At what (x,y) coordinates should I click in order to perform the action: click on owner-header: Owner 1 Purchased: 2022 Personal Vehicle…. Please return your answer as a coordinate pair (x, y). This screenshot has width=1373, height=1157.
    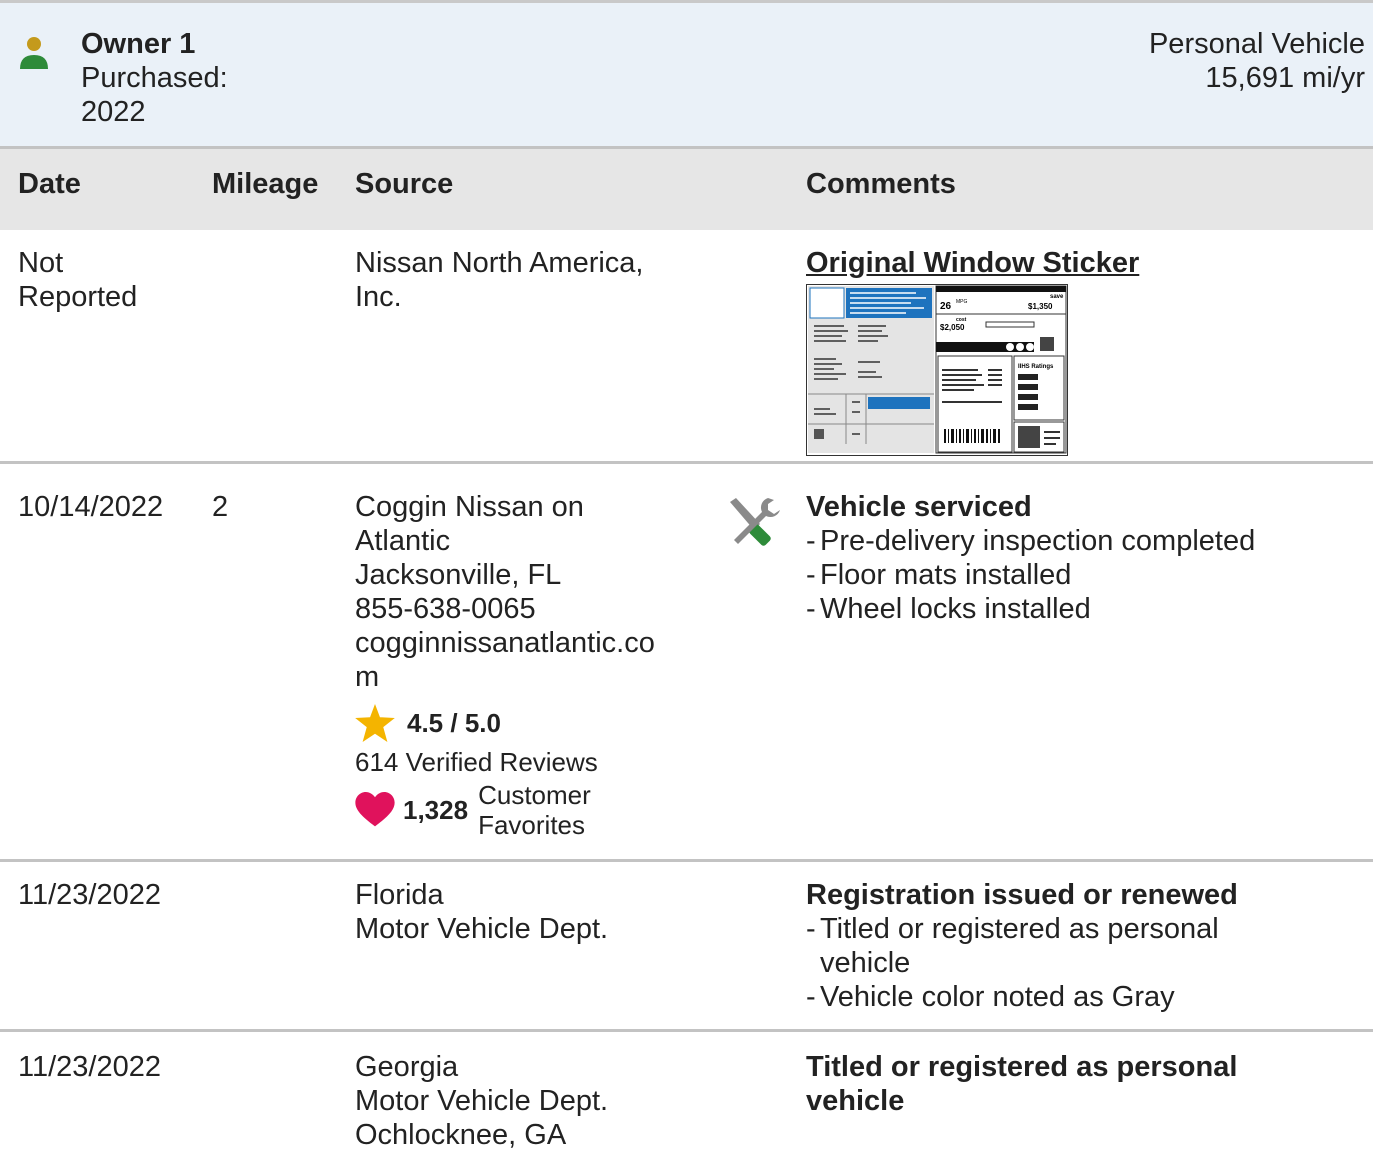
    Looking at the image, I should click on (686, 73).